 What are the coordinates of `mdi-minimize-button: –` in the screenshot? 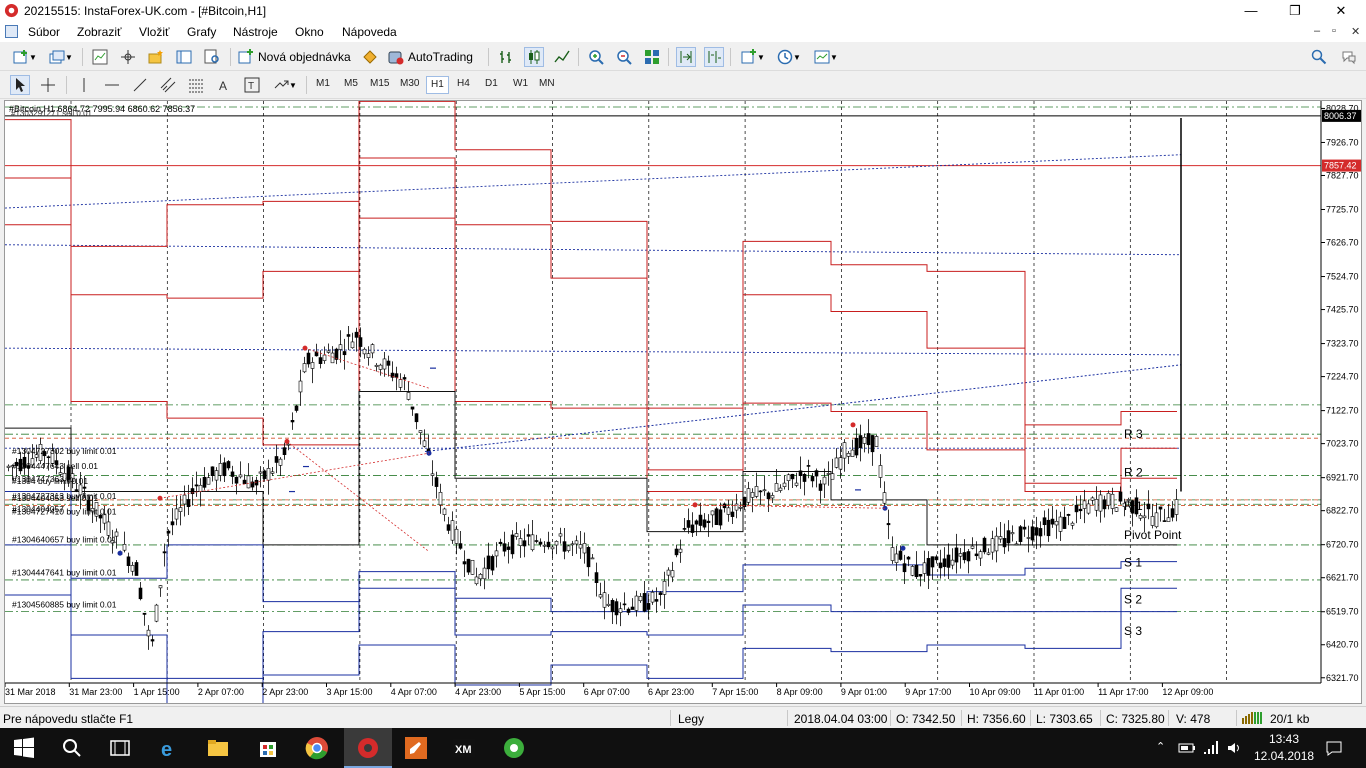 It's located at (1317, 31).